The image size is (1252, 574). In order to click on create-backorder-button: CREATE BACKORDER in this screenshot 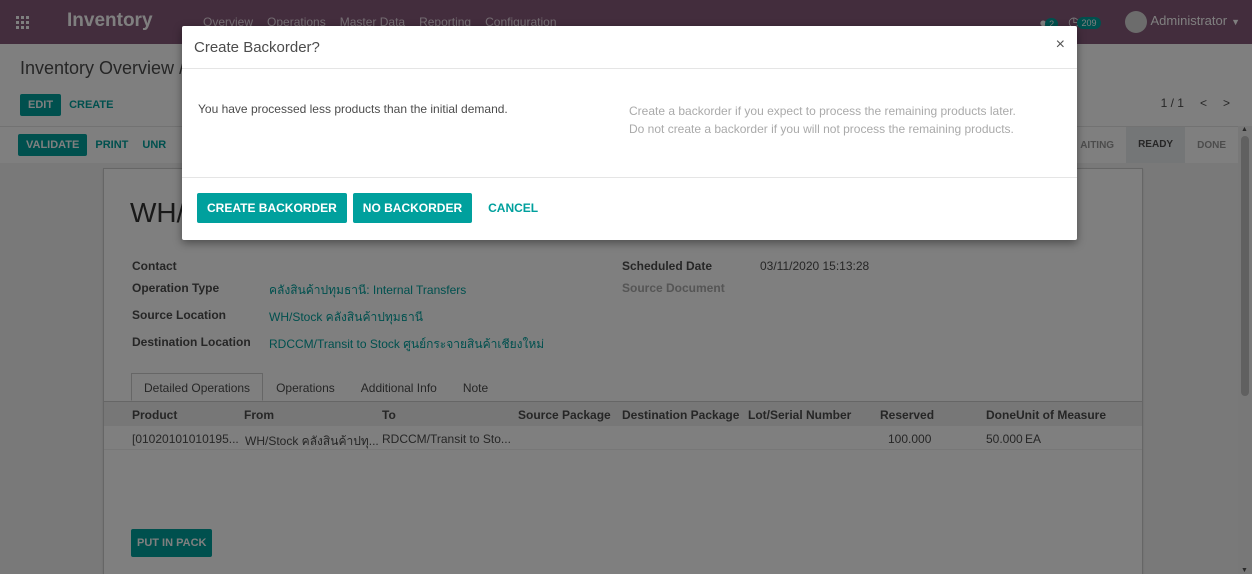, I will do `click(272, 208)`.